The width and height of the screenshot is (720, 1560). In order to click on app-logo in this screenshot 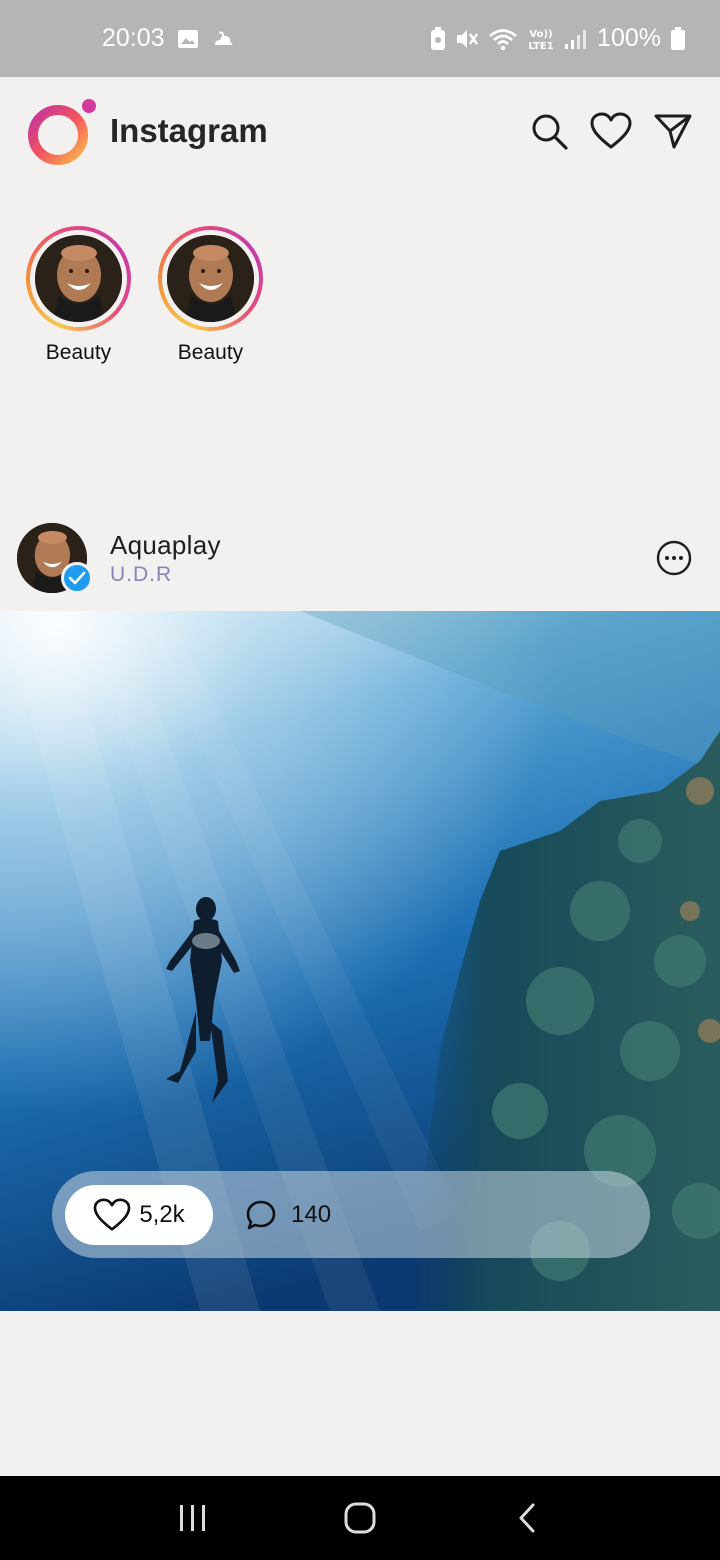, I will do `click(62, 131)`.